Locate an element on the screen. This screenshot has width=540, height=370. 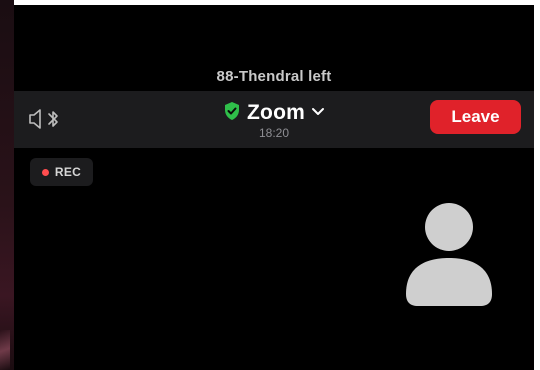
meeting-top-bar: Zoom 18:20 Leave is located at coordinates (274, 119).